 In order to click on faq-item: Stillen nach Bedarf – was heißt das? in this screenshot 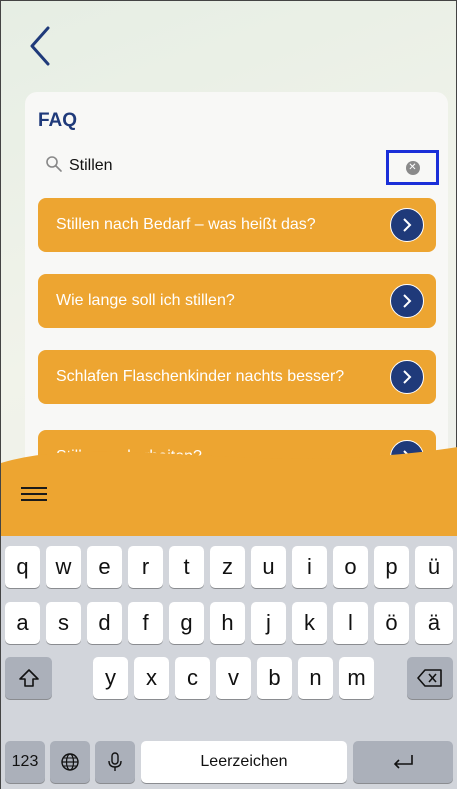, I will do `click(237, 225)`.